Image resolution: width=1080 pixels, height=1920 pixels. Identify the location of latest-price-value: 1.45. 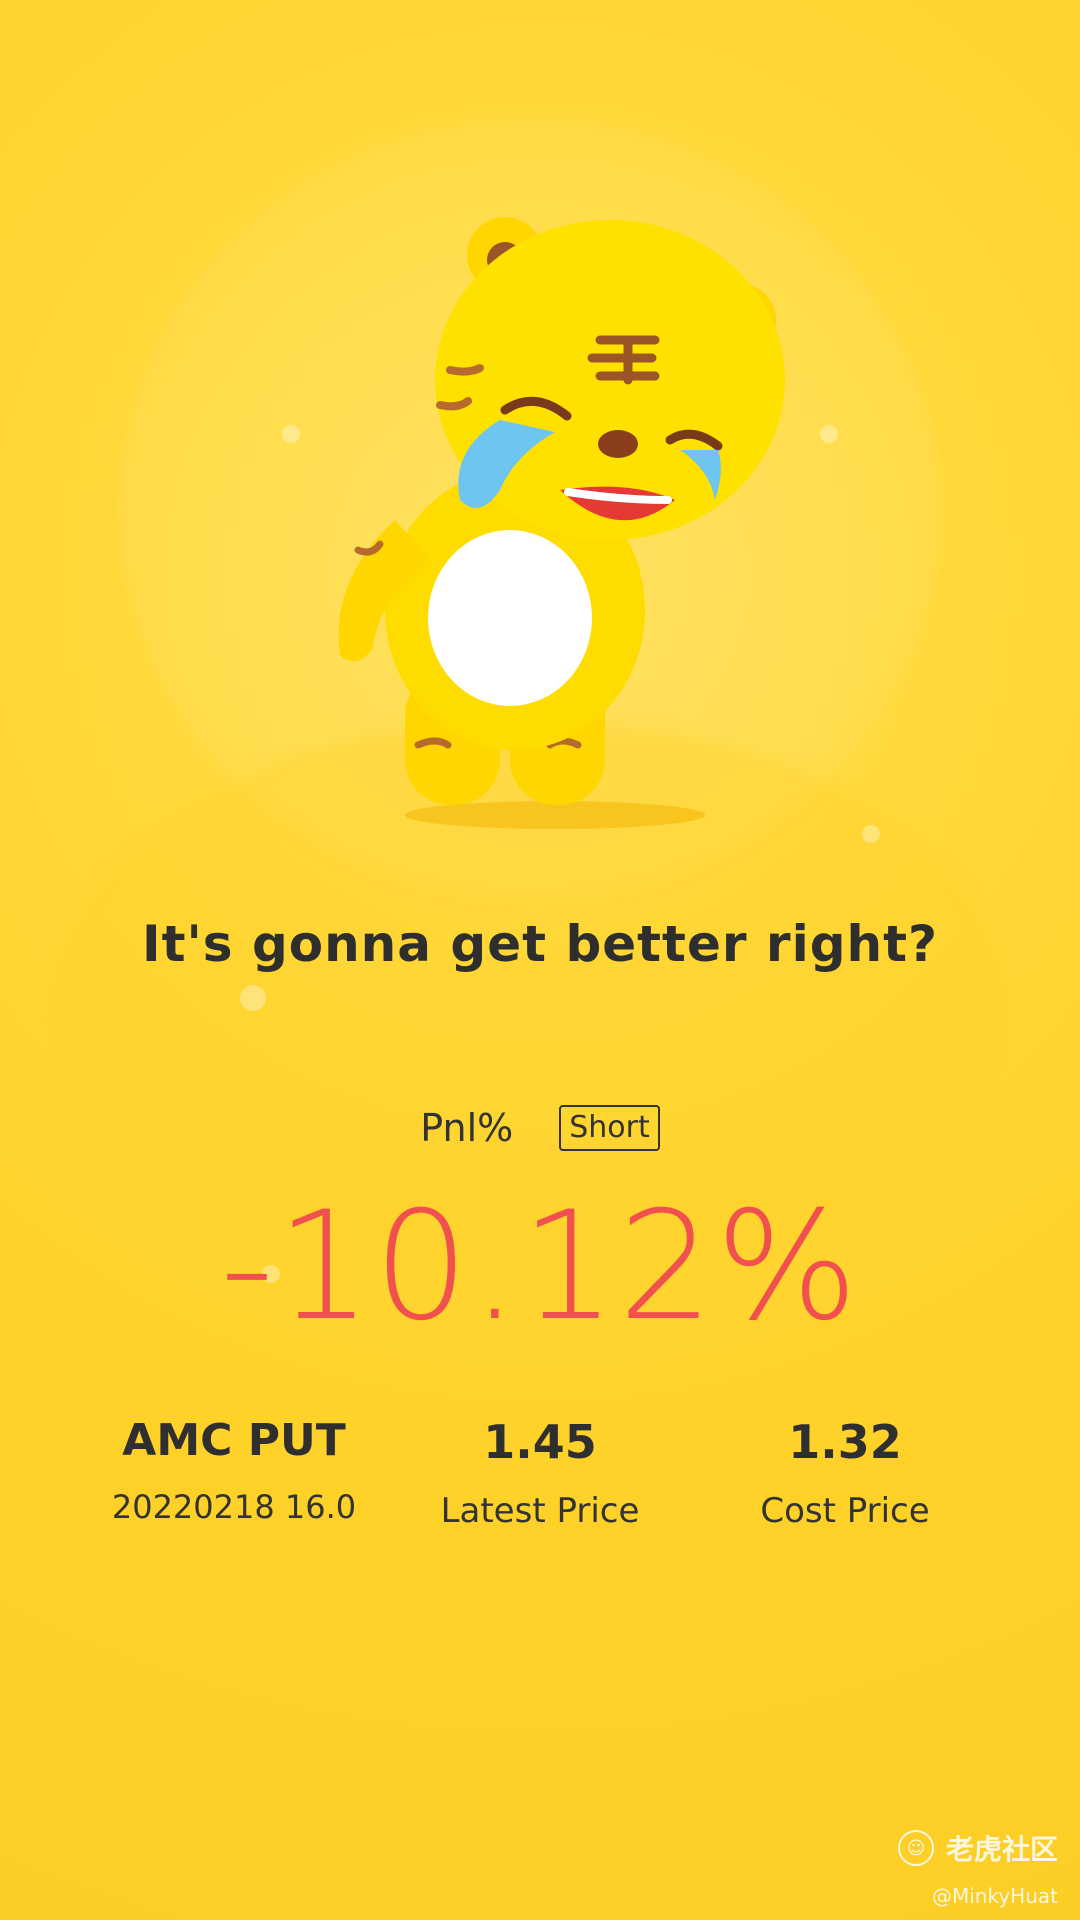
(540, 1442).